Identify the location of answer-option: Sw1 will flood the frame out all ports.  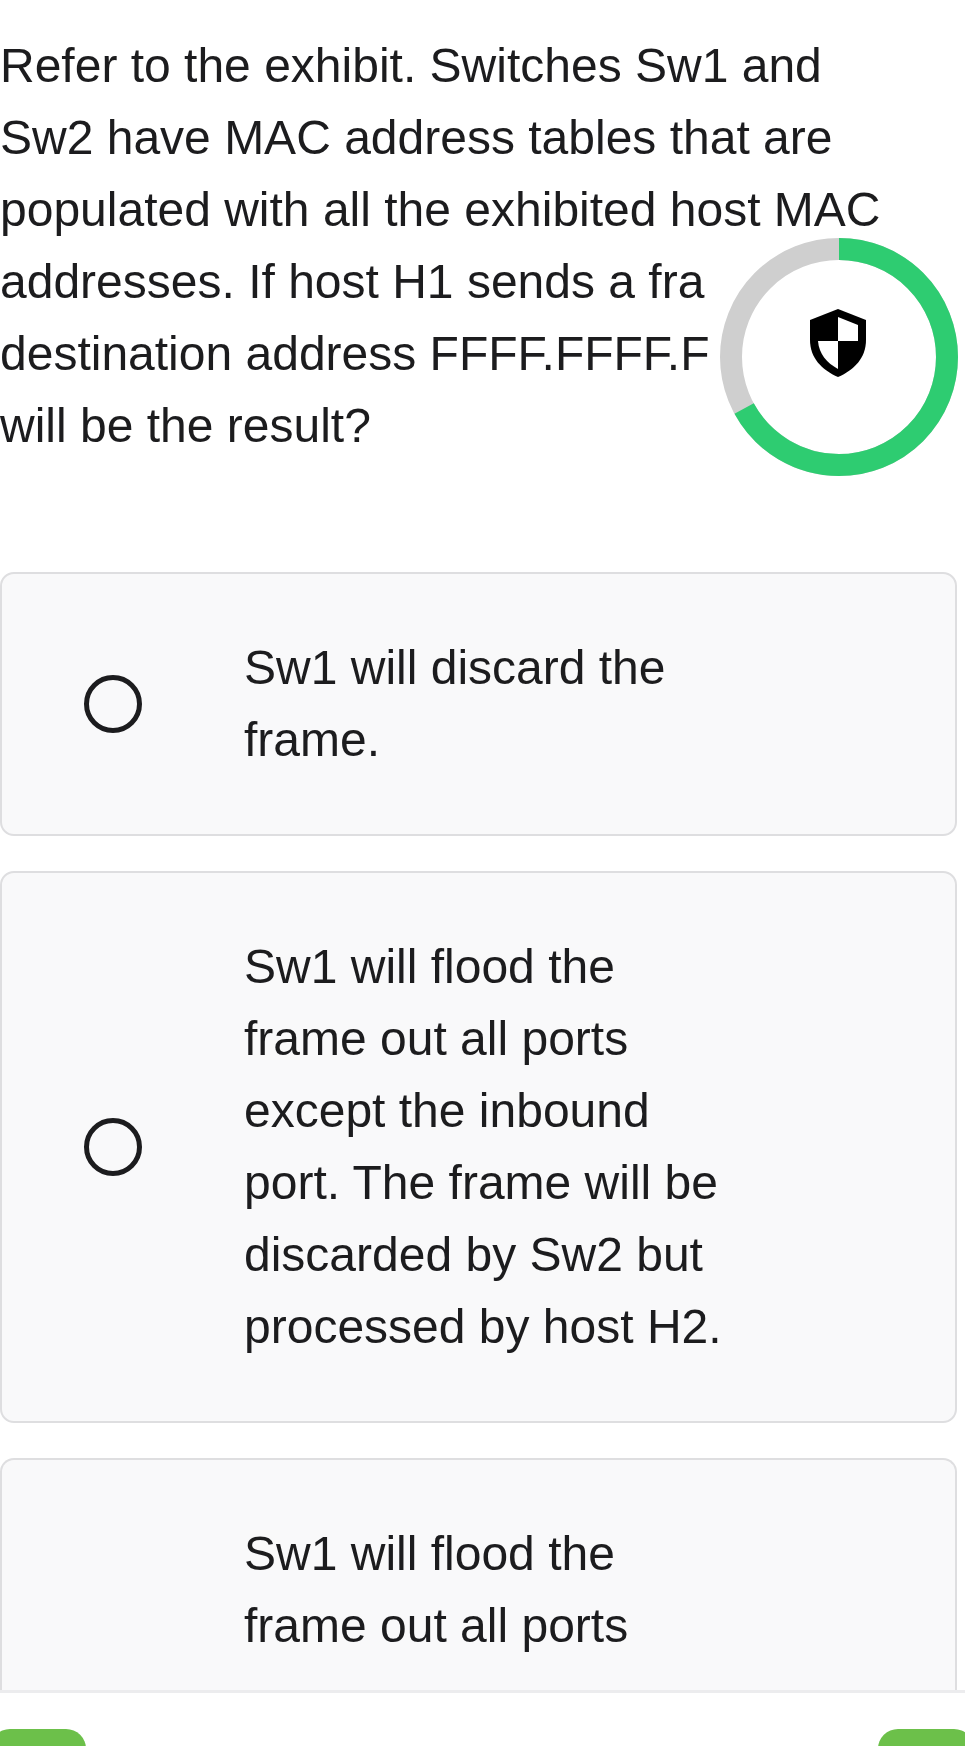
(478, 1574).